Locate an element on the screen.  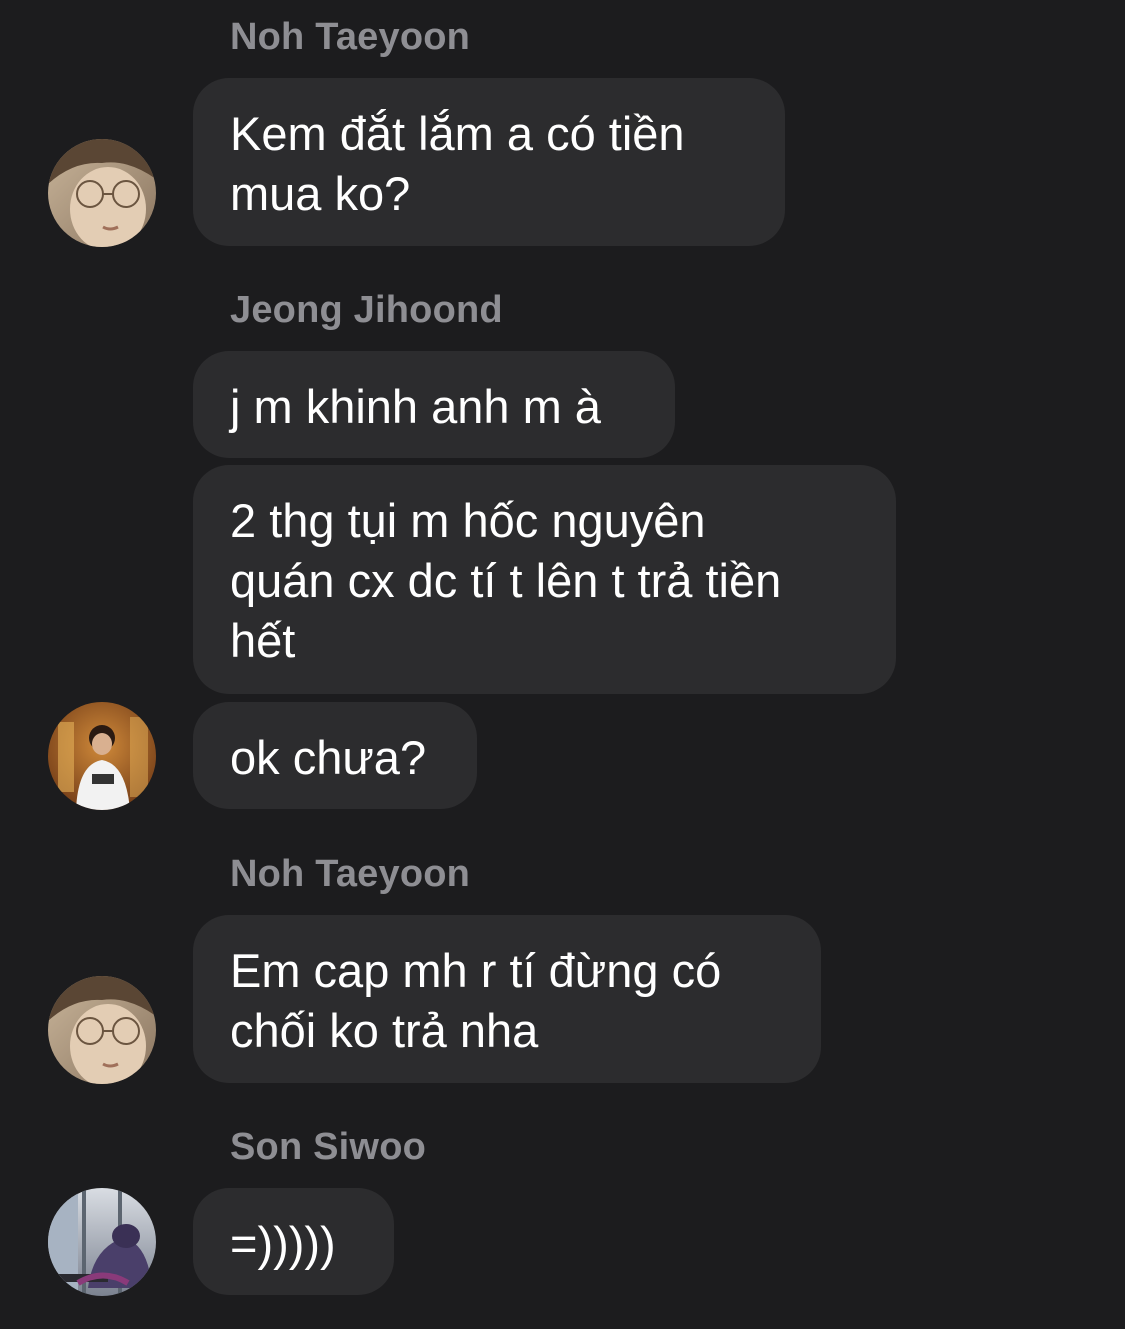
message-bubble: ok chưa? is located at coordinates (335, 755).